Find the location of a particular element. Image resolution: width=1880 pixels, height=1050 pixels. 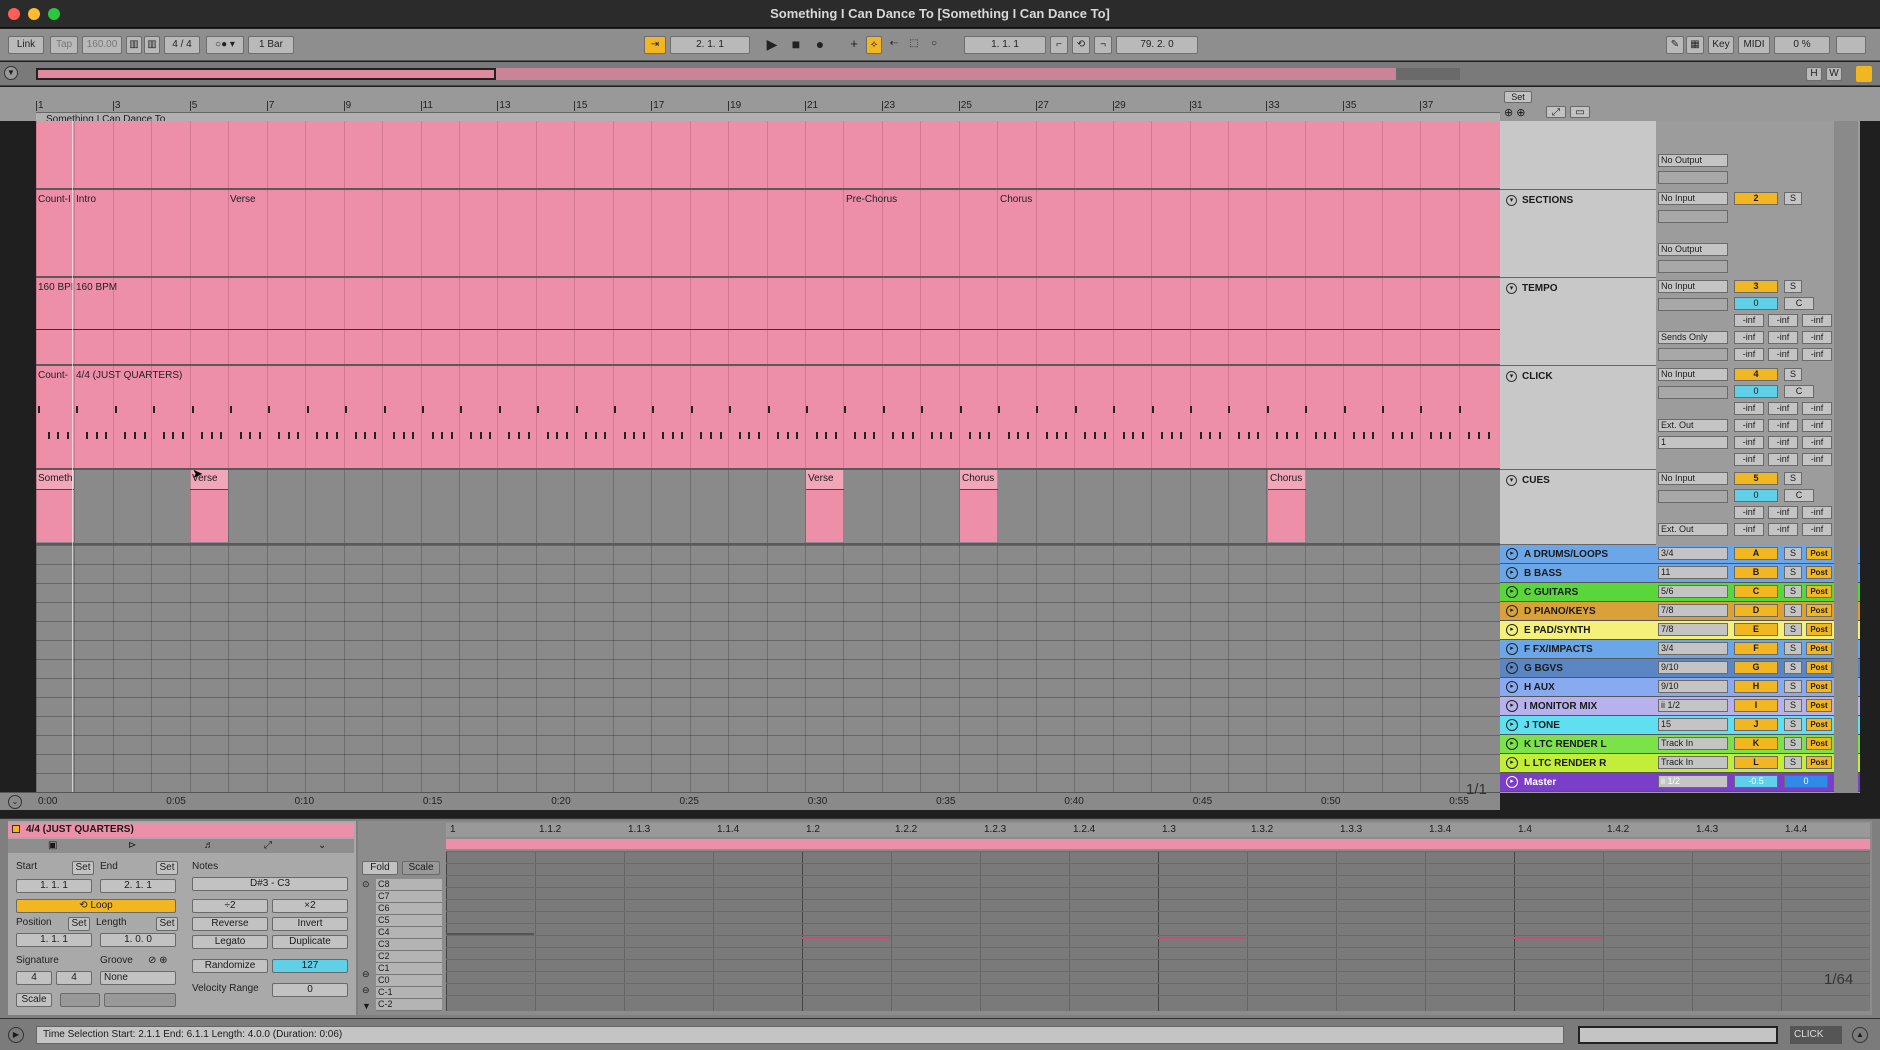

tempo-solo-button: S is located at coordinates (1793, 286).